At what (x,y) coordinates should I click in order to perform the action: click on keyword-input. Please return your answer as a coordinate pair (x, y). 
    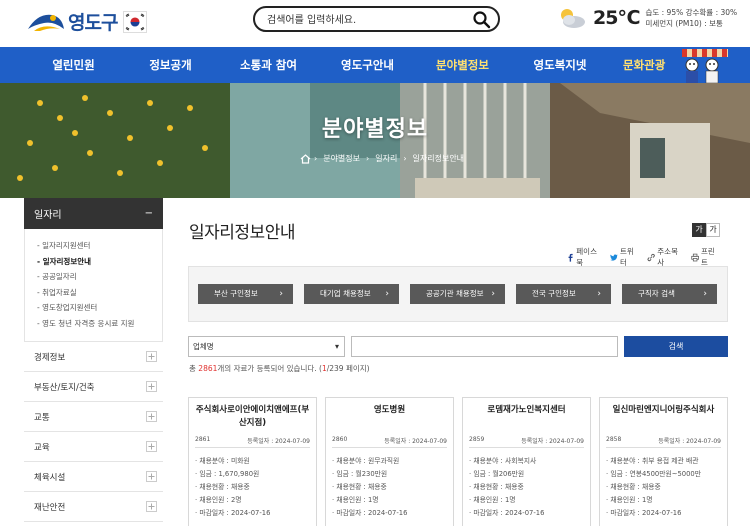
    Looking at the image, I should click on (484, 346).